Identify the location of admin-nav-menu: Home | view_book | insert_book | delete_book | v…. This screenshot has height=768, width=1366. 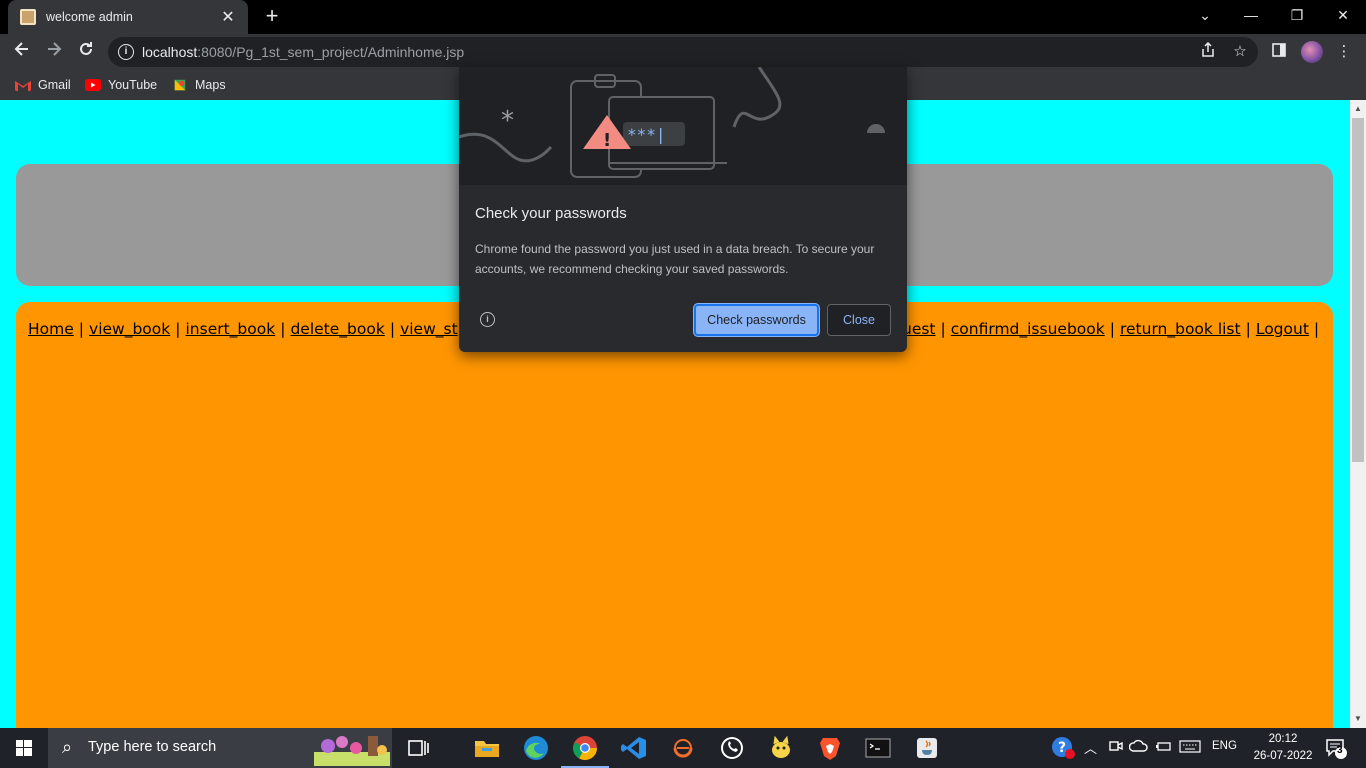
(243, 329).